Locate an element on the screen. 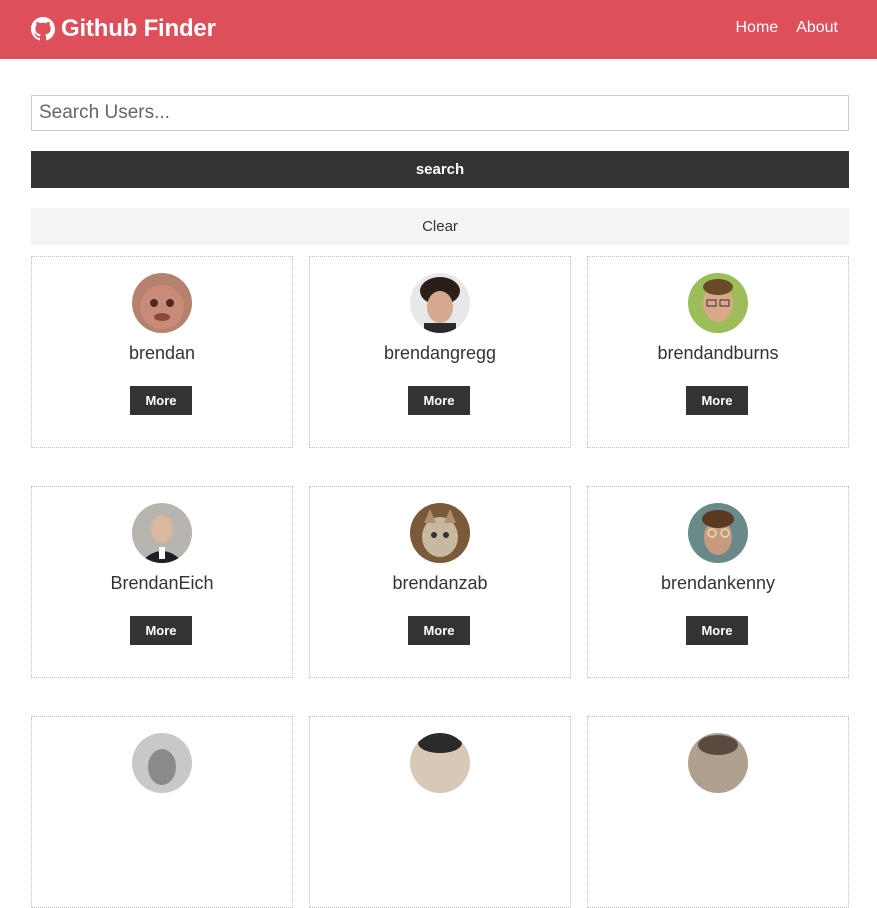  user-card: brendangregg More is located at coordinates (440, 352).